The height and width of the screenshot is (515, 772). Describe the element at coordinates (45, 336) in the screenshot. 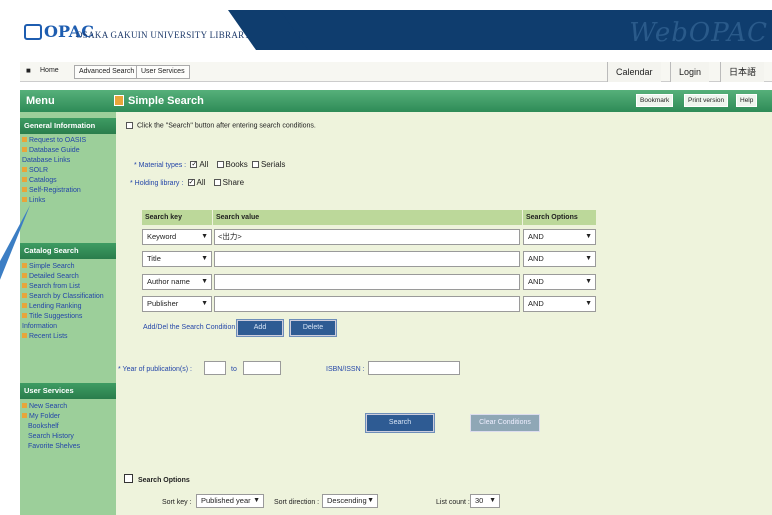

I see `sidebar-item: Recent Lists` at that location.